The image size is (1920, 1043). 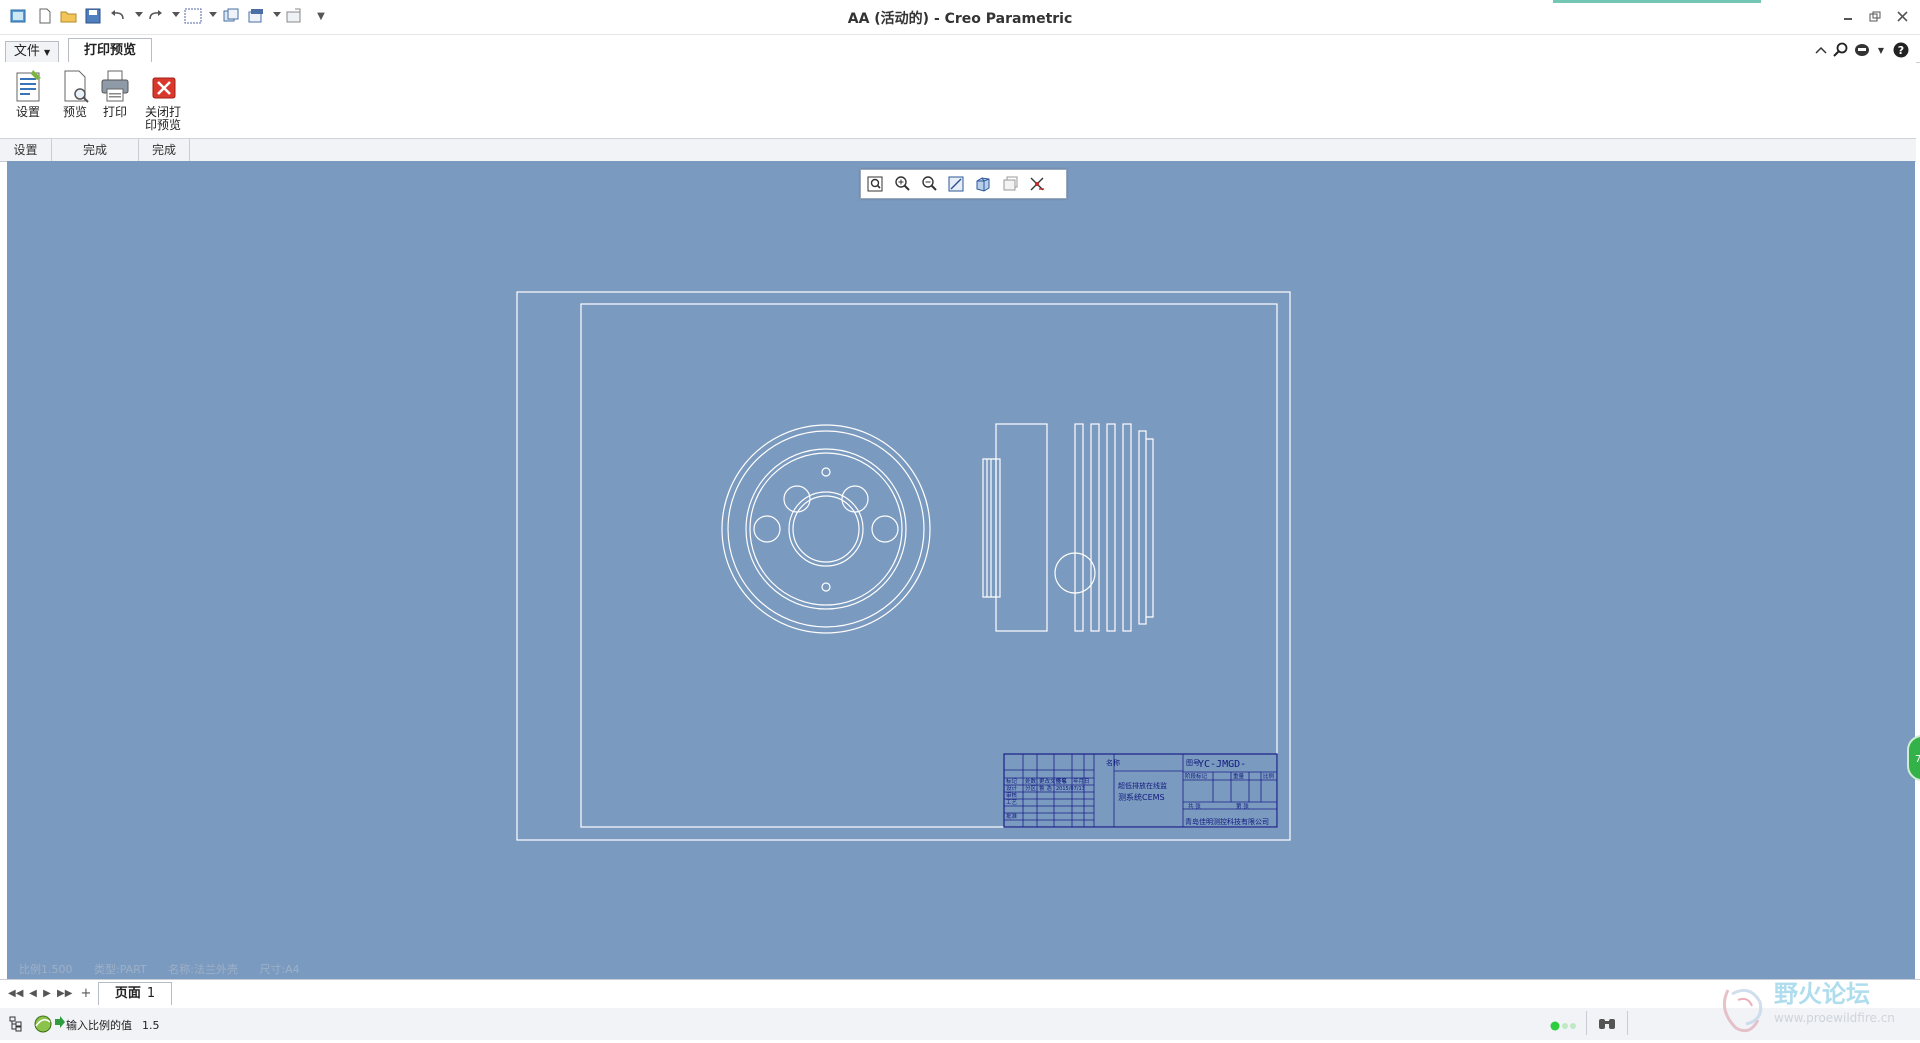 I want to click on close-print-preview-button: 关闭打 印预览, so click(x=163, y=100).